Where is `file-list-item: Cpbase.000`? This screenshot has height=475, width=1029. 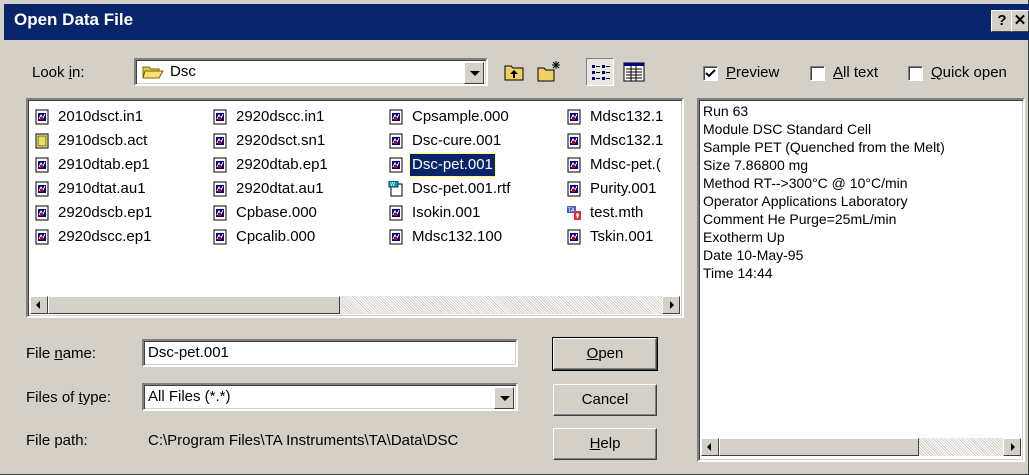 file-list-item: Cpbase.000 is located at coordinates (265, 213).